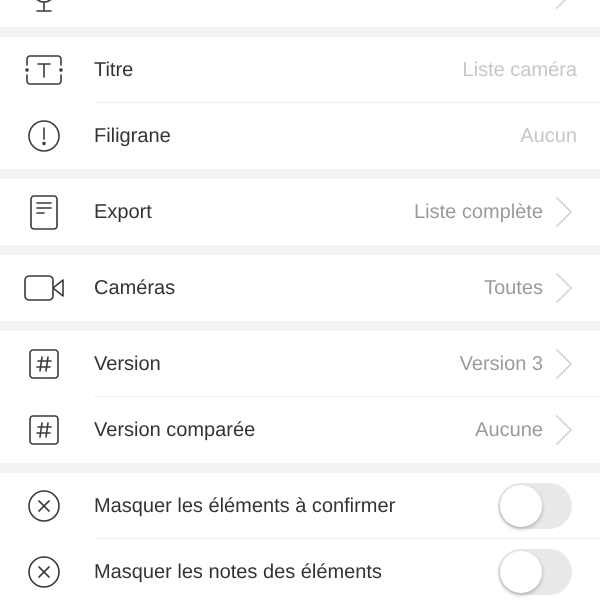 The width and height of the screenshot is (600, 600). What do you see at coordinates (44, 288) in the screenshot?
I see `video-camera-icon` at bounding box center [44, 288].